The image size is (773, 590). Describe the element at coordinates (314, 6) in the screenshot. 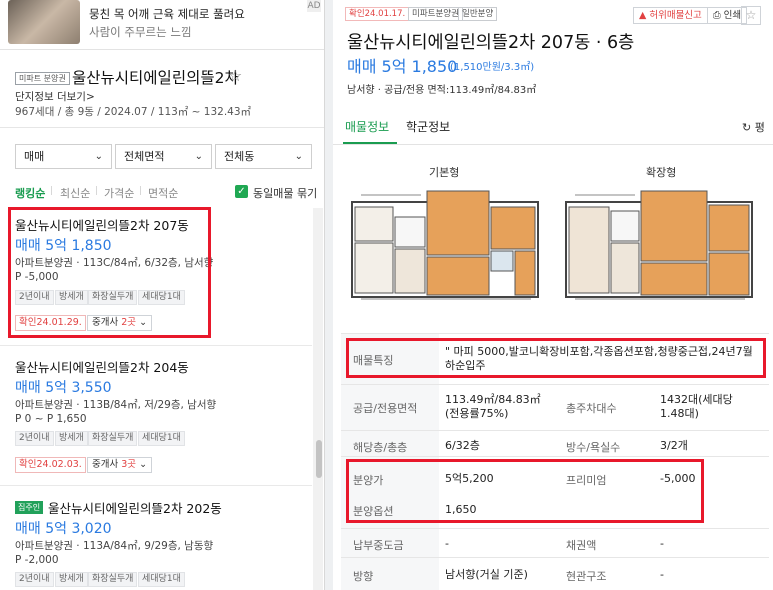

I see `ad-close-icon: AD` at that location.